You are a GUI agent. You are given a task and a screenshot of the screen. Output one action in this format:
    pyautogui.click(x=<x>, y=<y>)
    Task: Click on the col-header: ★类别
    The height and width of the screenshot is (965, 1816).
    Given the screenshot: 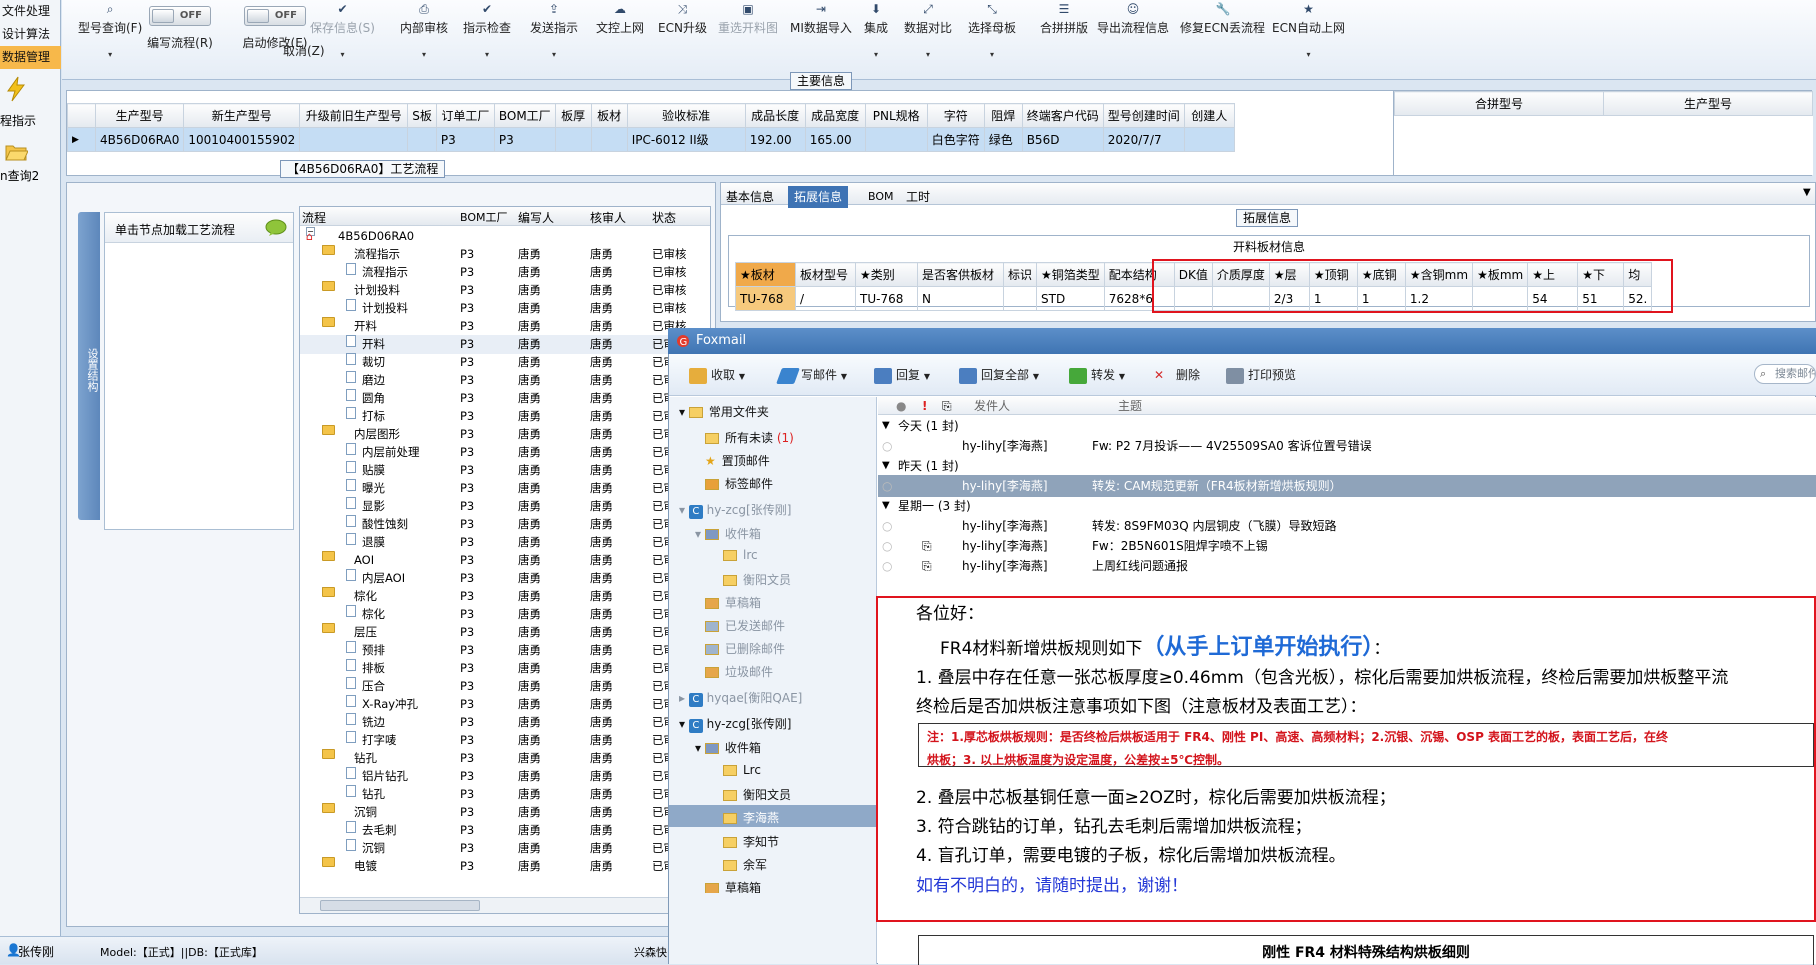 What is the action you would take?
    pyautogui.click(x=886, y=274)
    